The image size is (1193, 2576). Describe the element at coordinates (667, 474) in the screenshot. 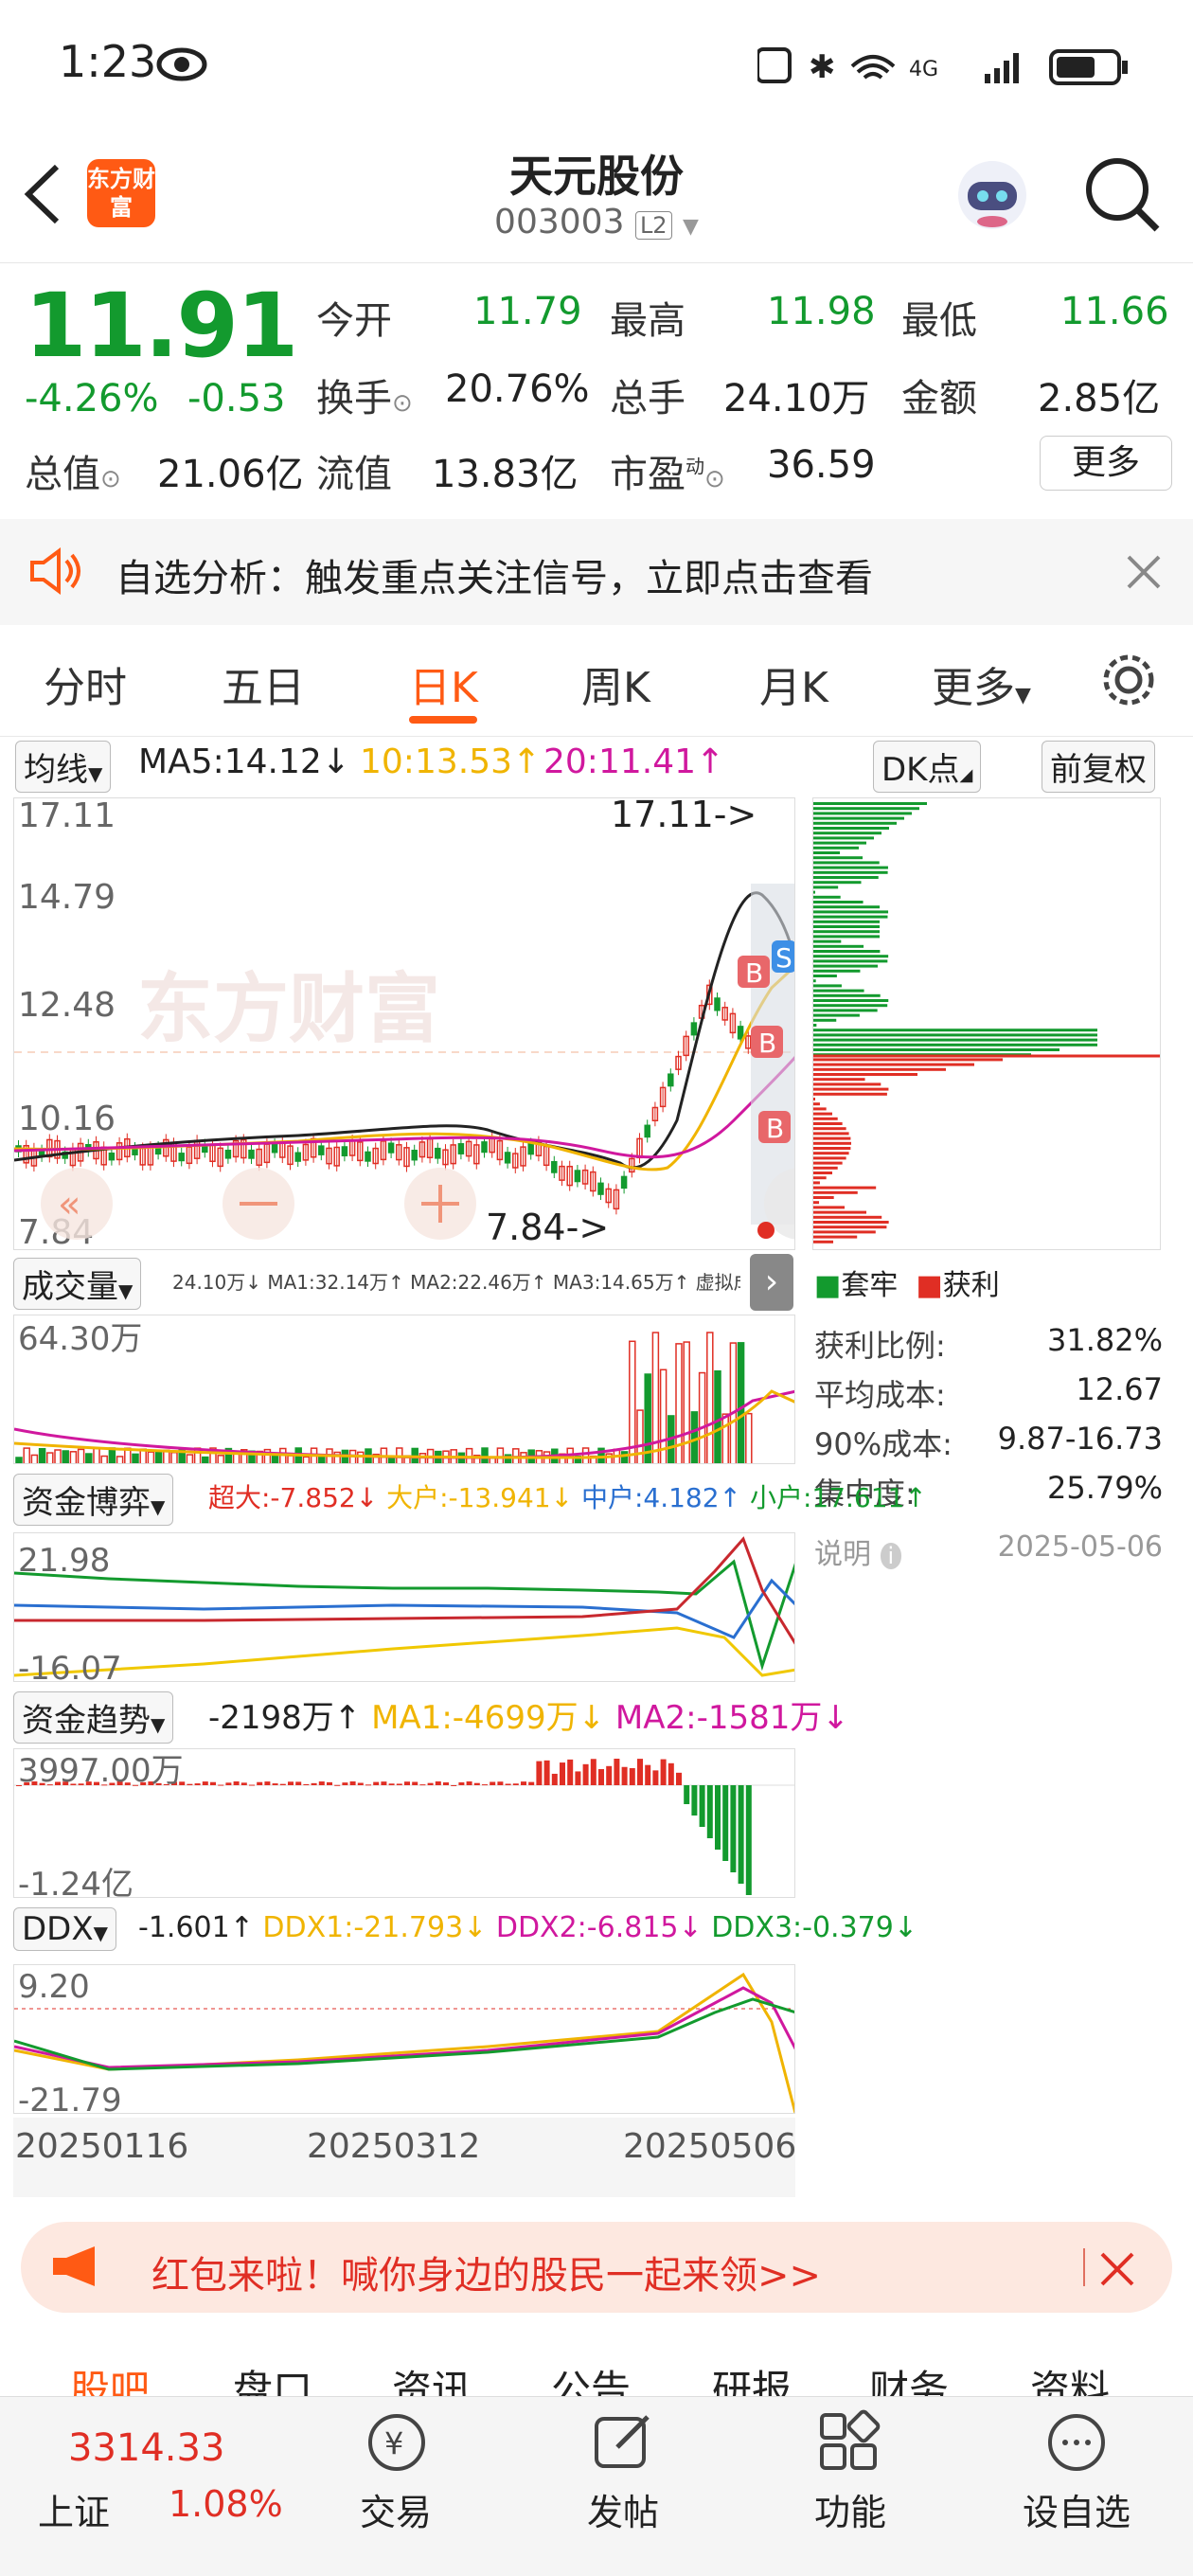

I see `pe-label: 市盈动⊙` at that location.